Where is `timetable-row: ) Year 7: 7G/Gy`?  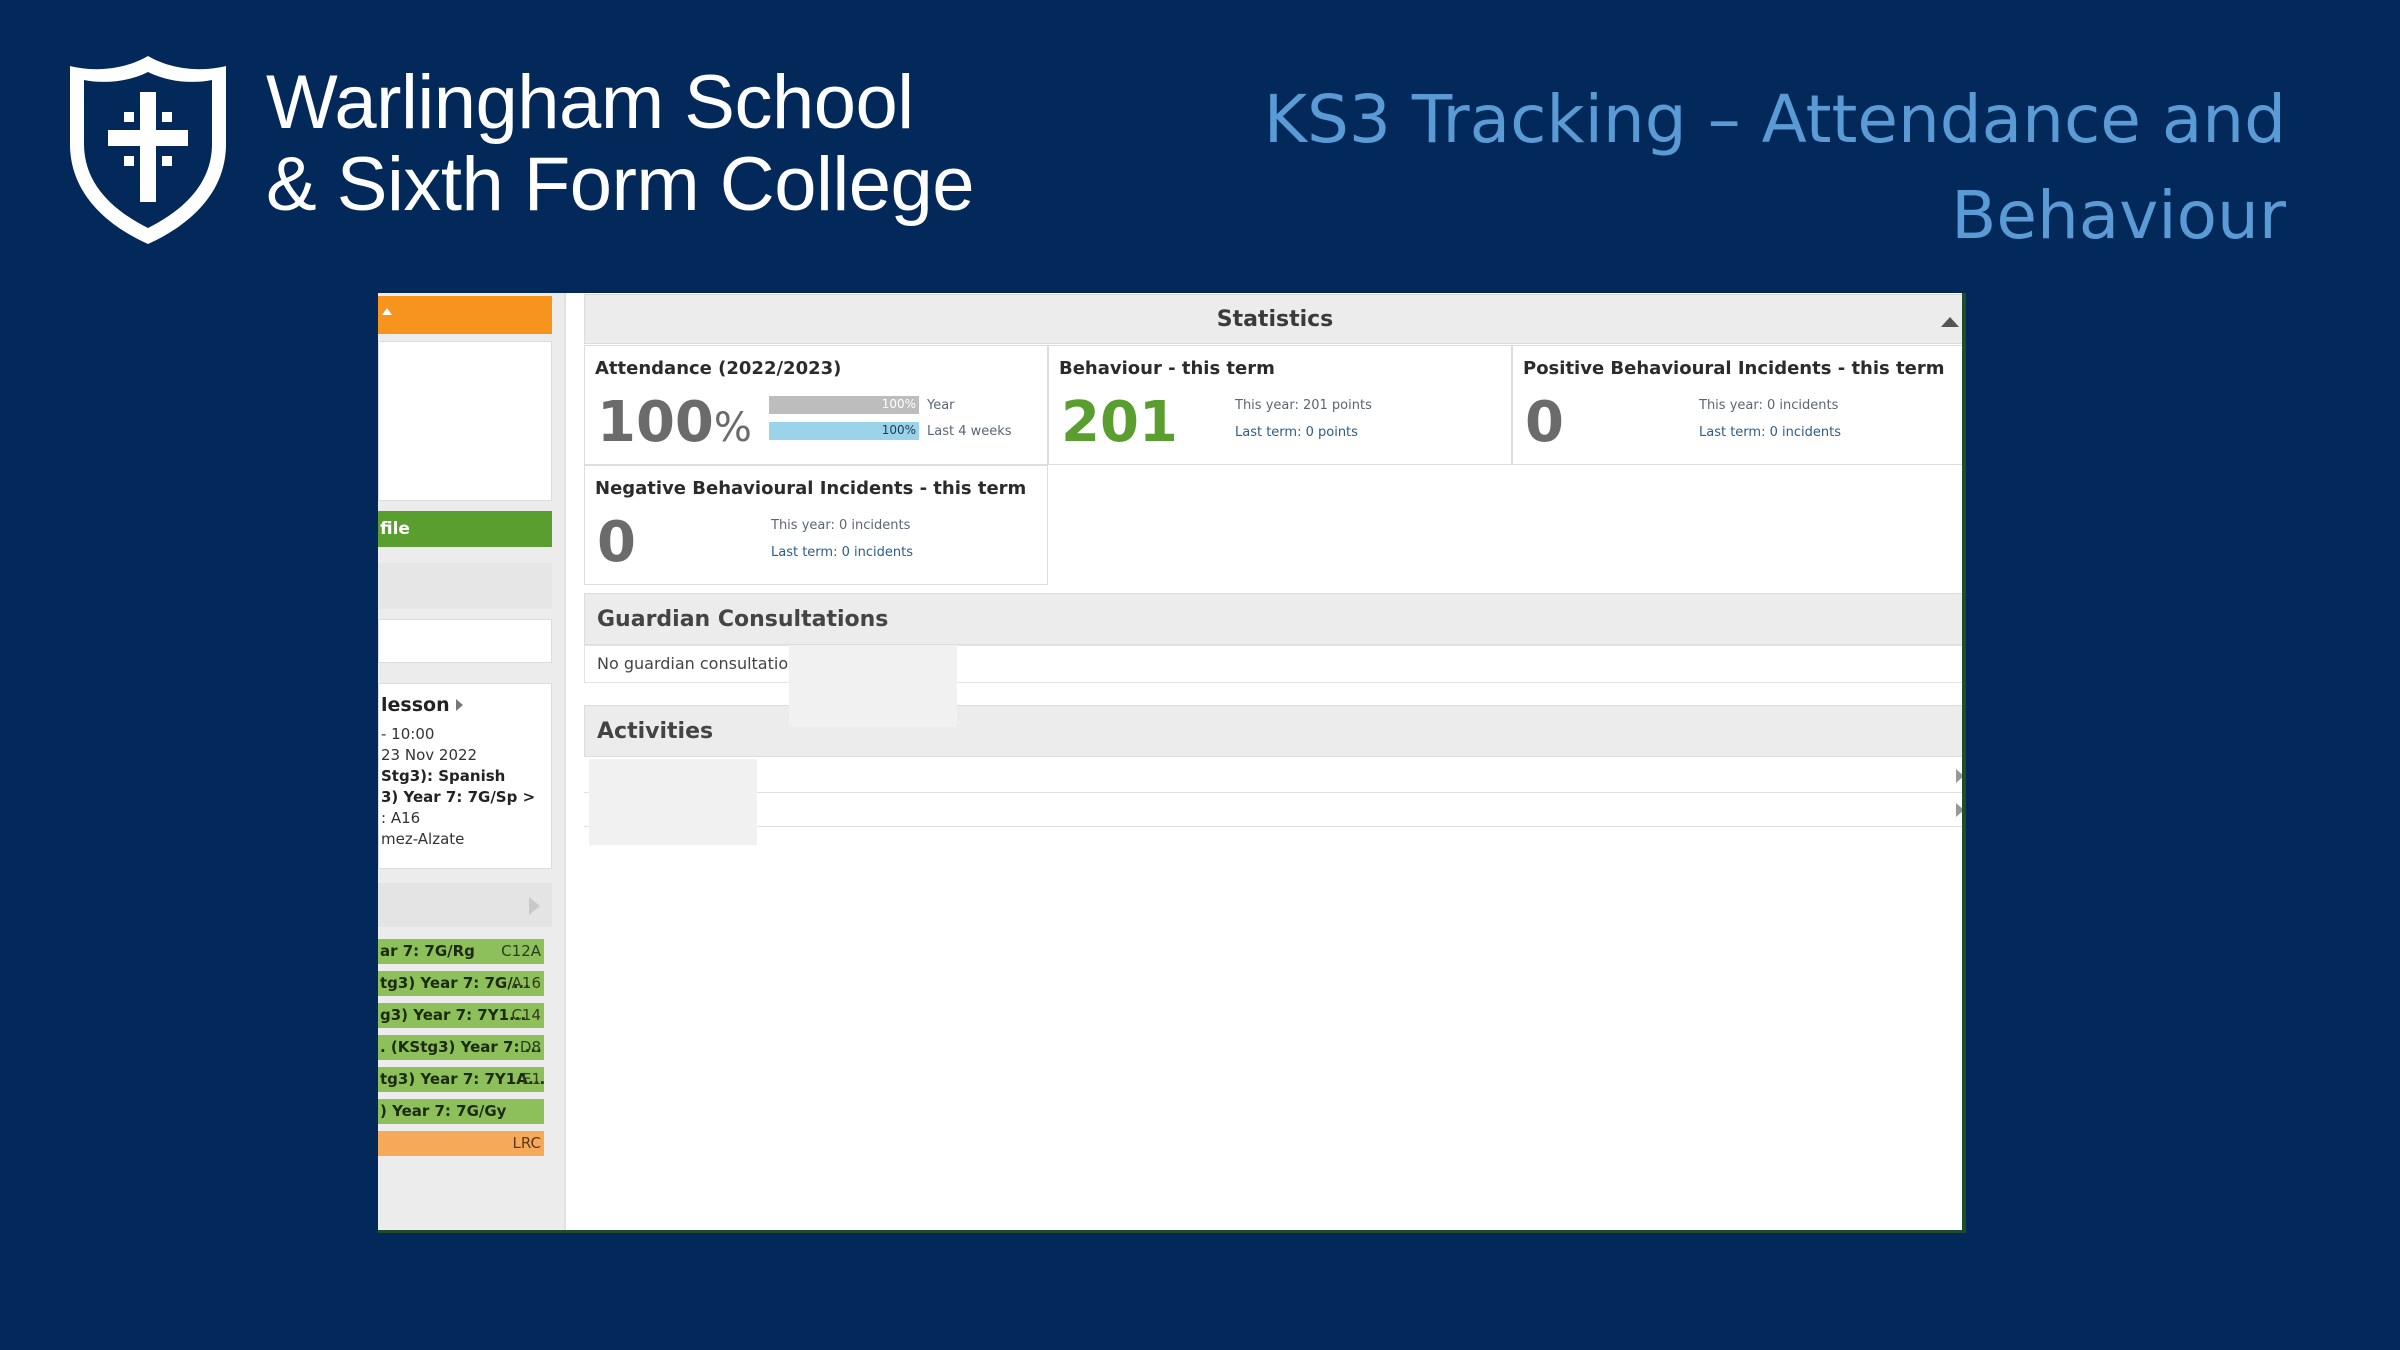 timetable-row: ) Year 7: 7G/Gy is located at coordinates (461, 1111).